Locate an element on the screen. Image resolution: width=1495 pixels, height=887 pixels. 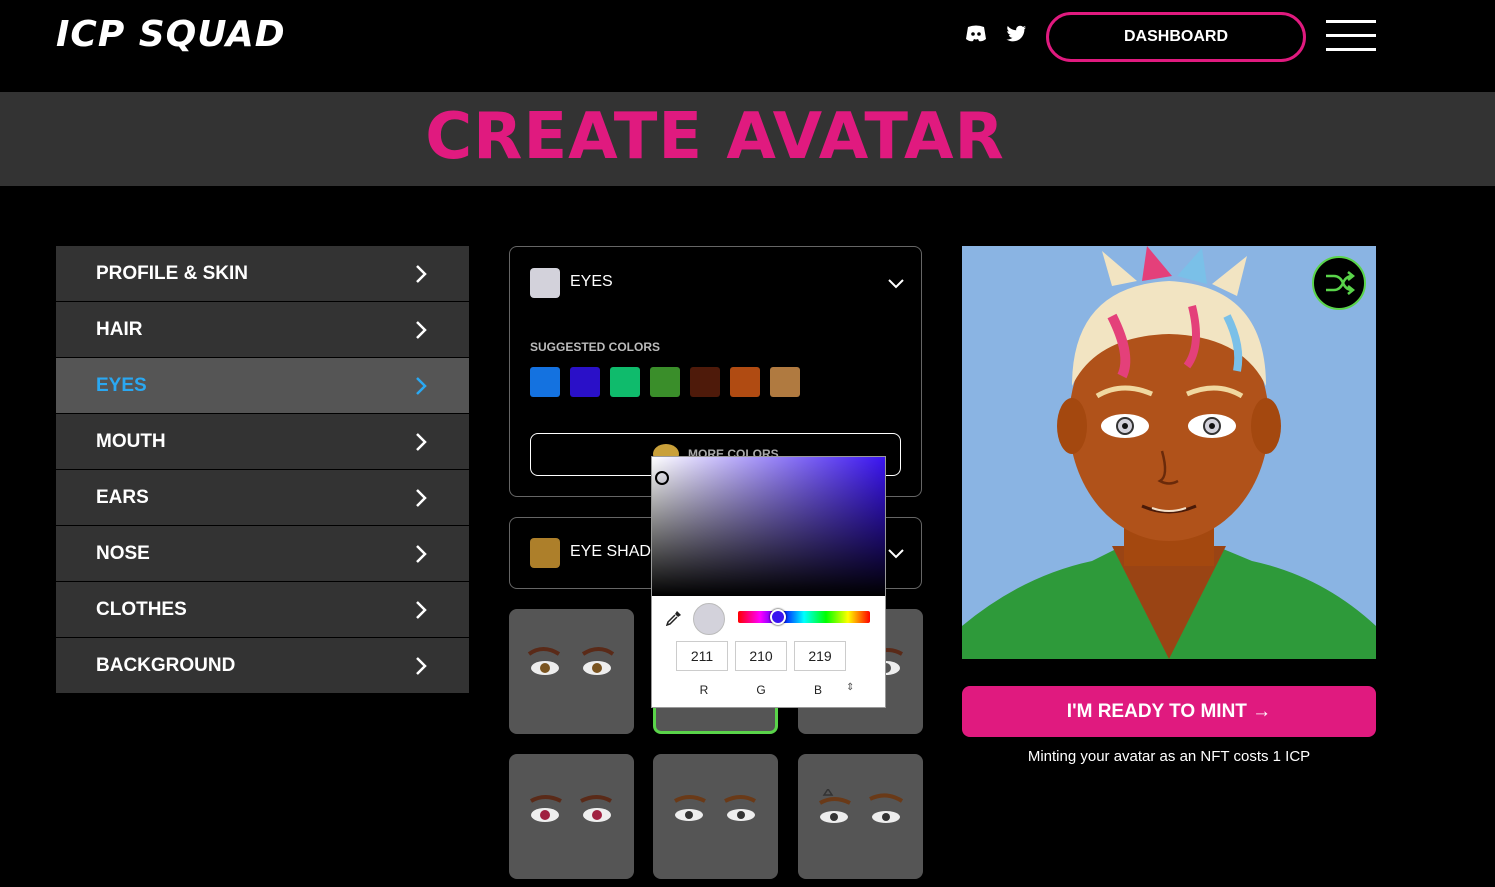
color-format-toggle: ⇕ is located at coordinates (850, 687).